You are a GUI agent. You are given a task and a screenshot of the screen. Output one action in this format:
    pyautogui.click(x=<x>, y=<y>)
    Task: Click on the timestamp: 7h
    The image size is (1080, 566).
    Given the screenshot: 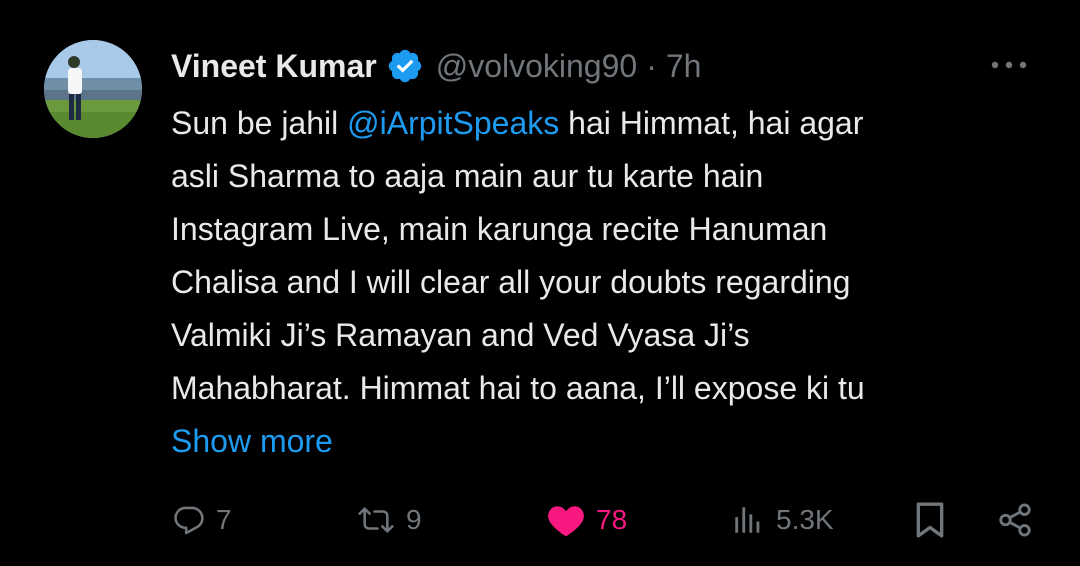 What is the action you would take?
    pyautogui.click(x=684, y=66)
    